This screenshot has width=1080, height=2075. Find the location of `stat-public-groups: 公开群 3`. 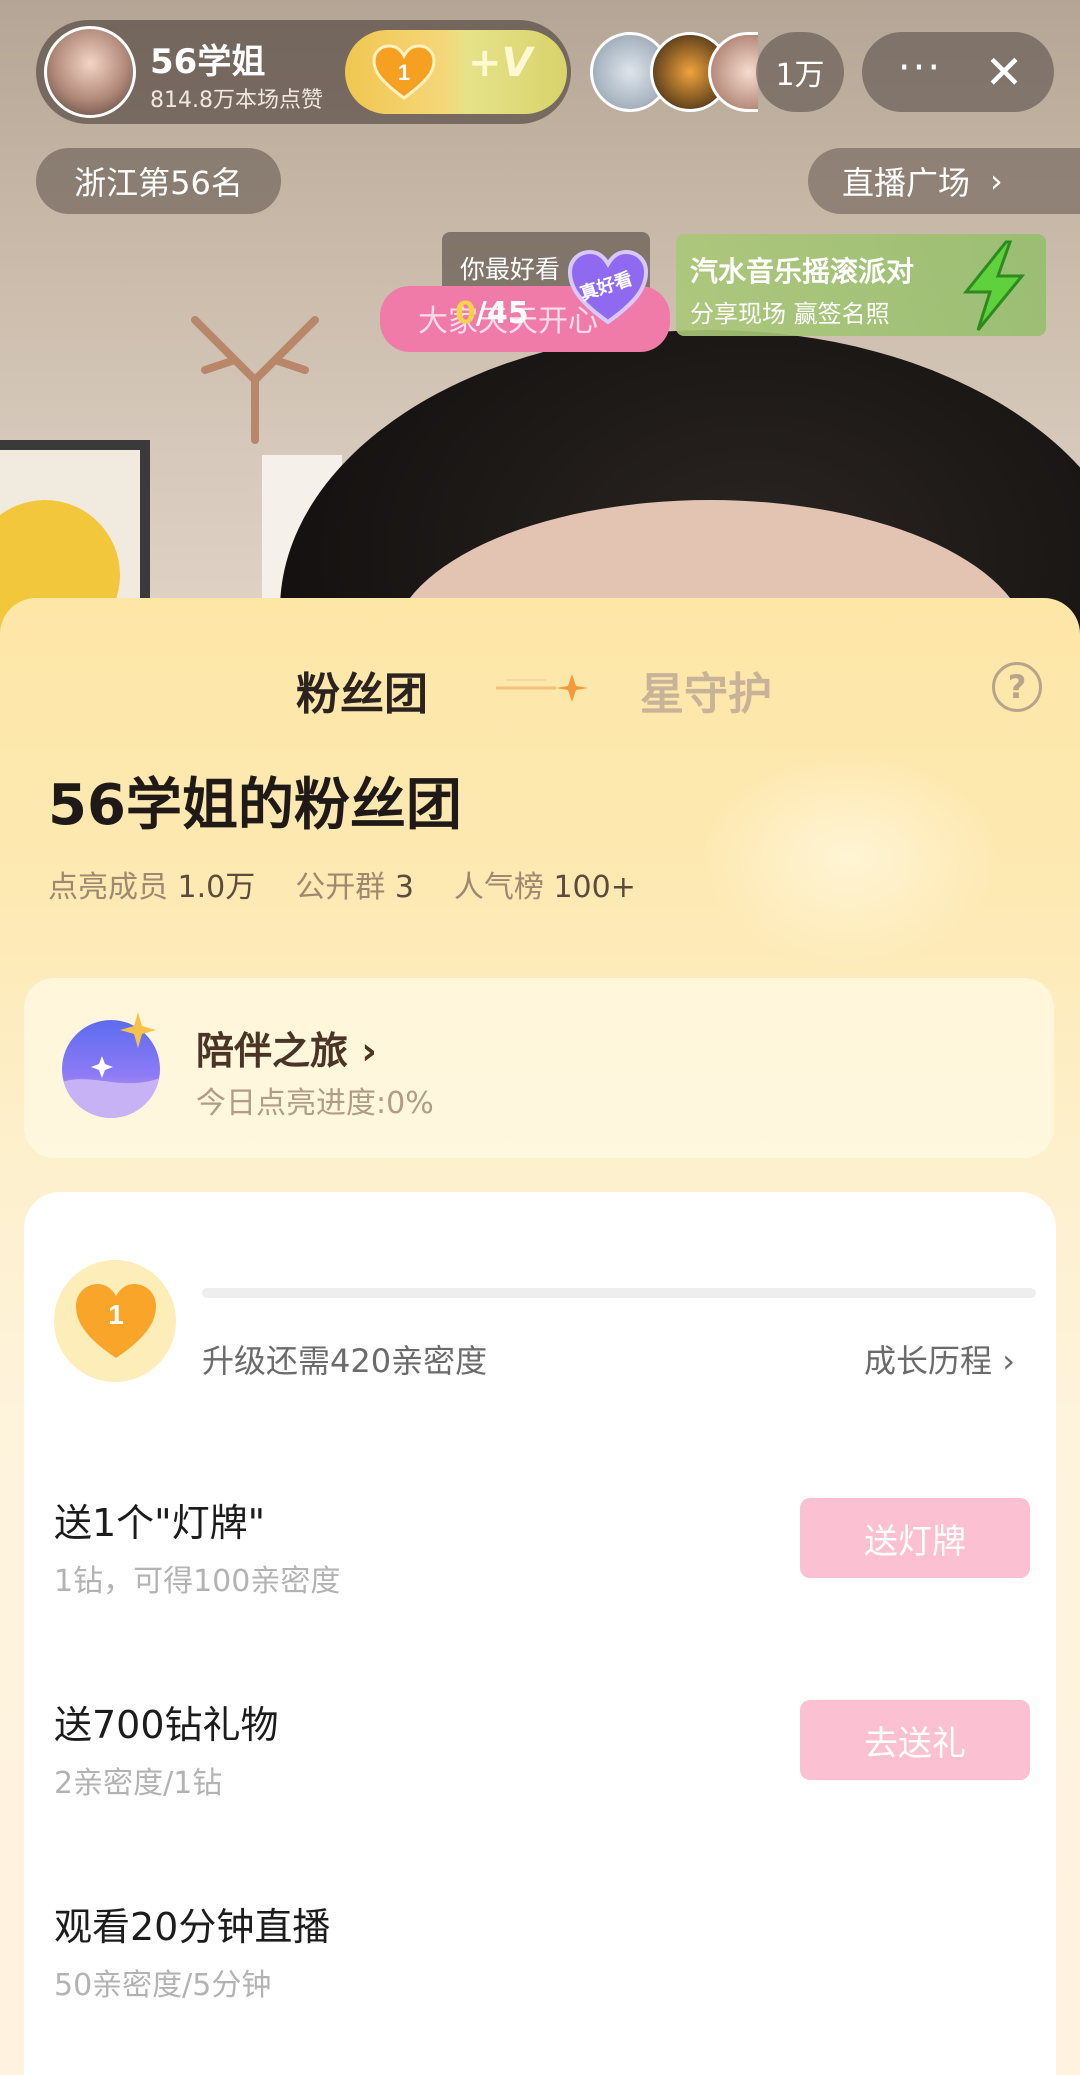

stat-public-groups: 公开群 3 is located at coordinates (354, 884).